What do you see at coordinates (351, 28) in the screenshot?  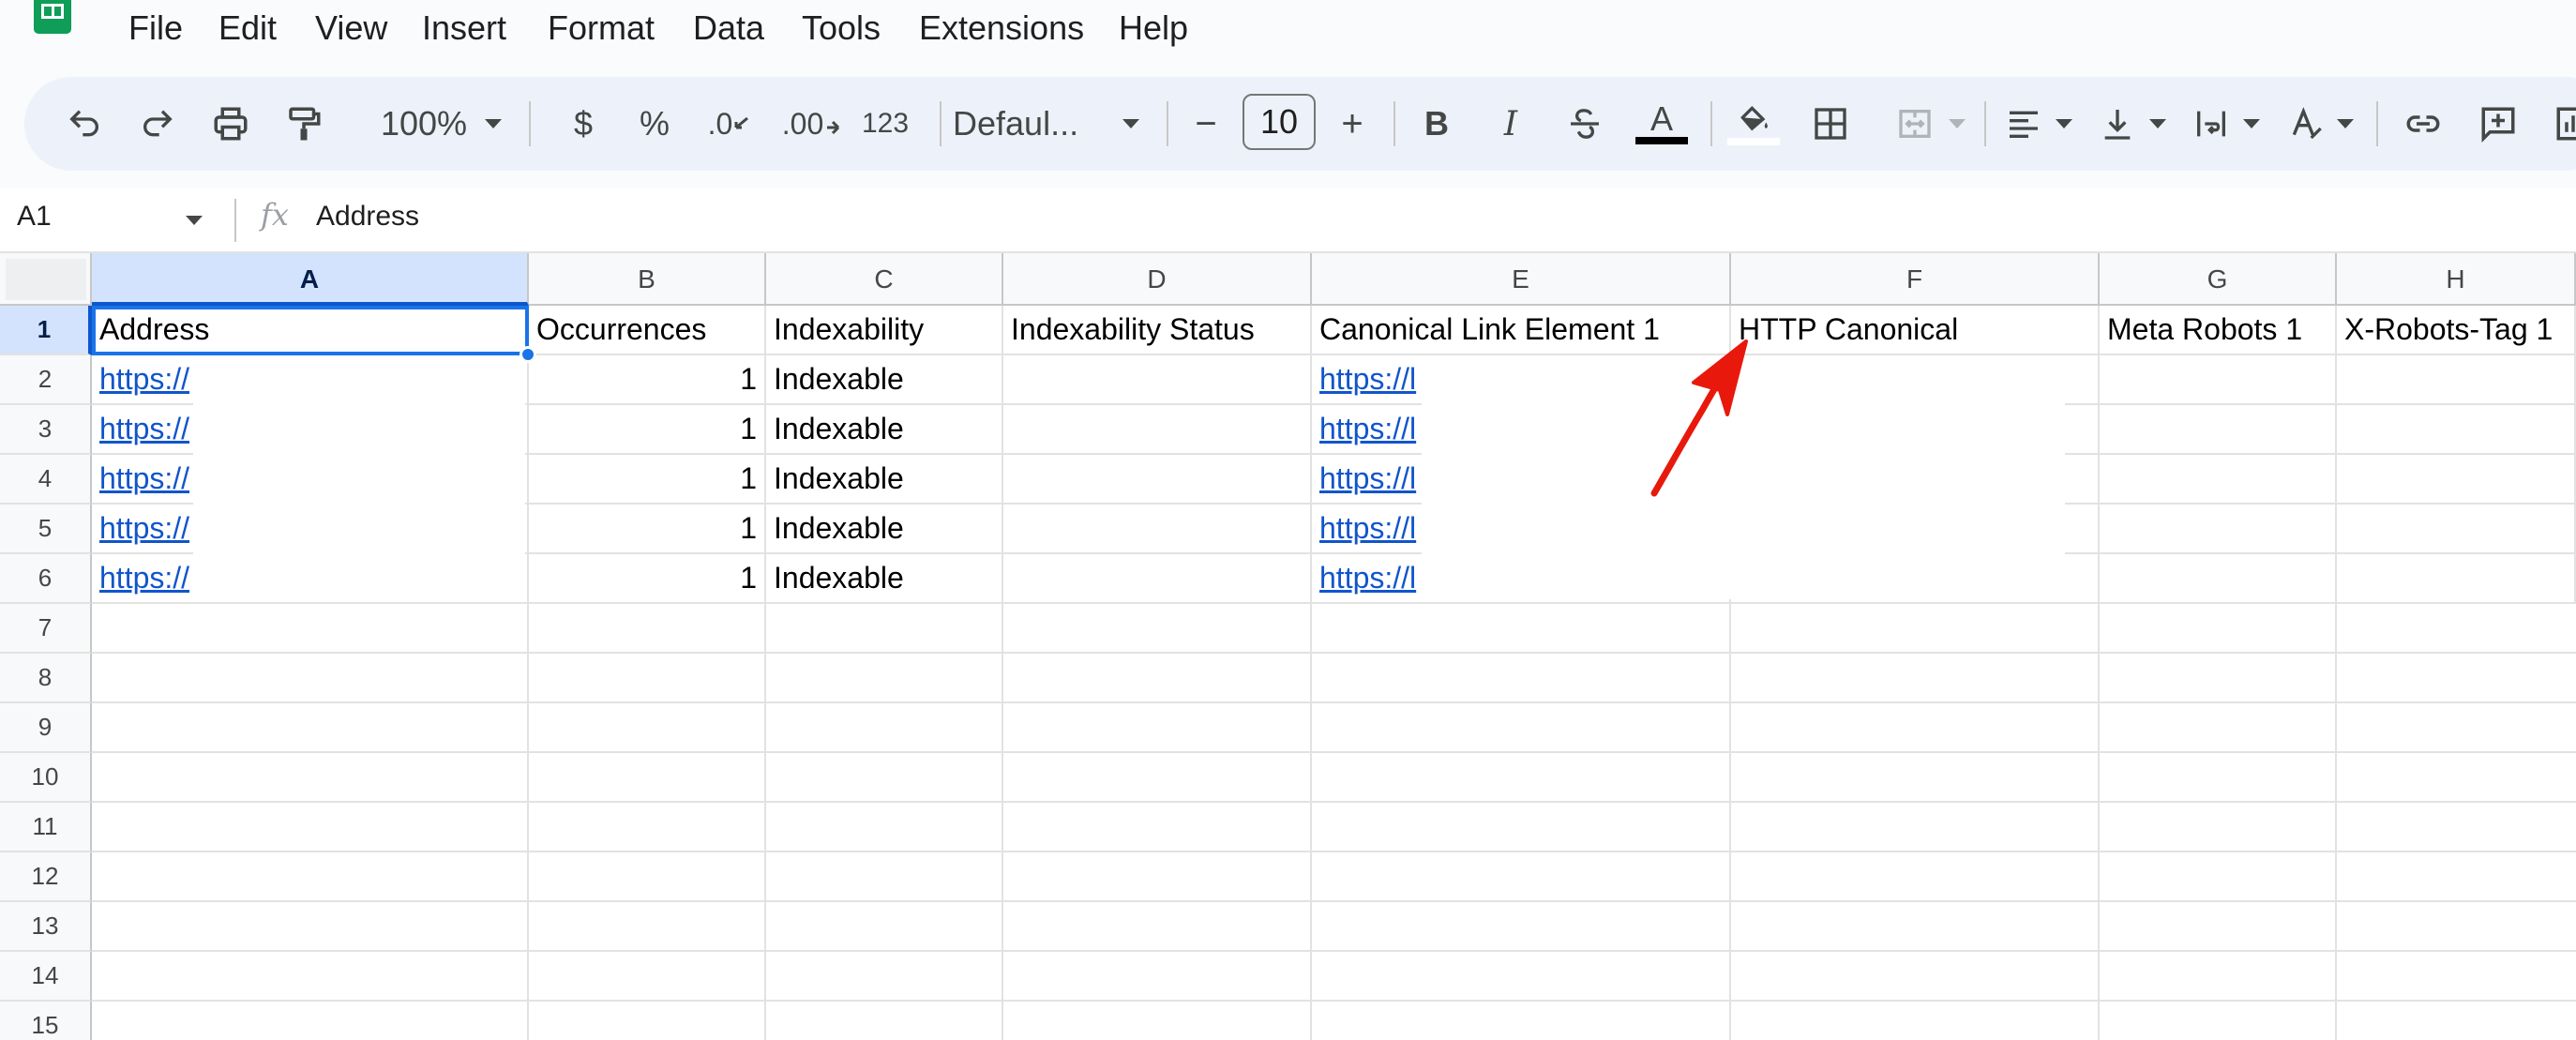 I see `menu-view: View` at bounding box center [351, 28].